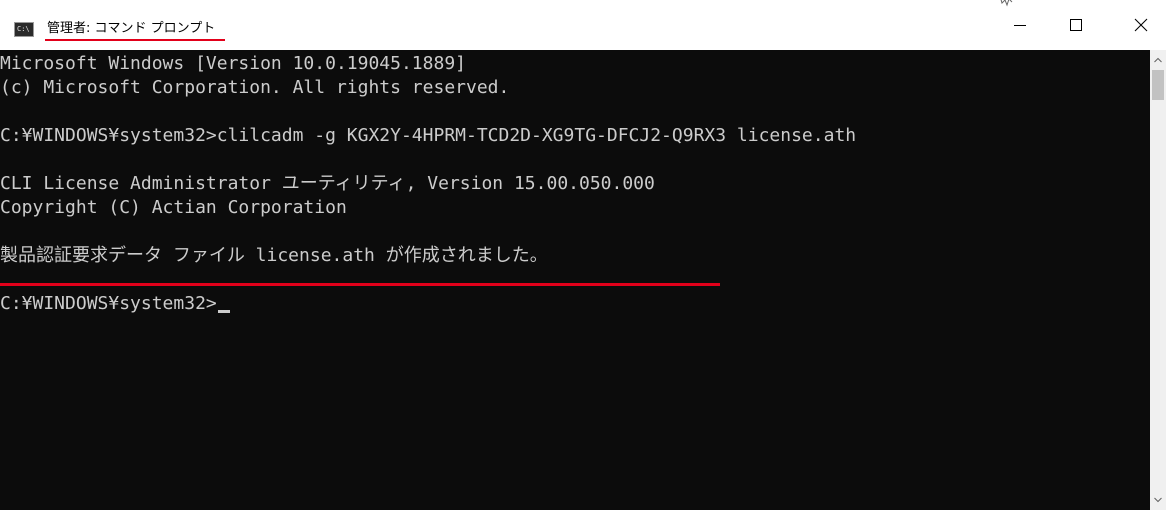  Describe the element at coordinates (24, 29) in the screenshot. I see `command-prompt-icon: C:\` at that location.